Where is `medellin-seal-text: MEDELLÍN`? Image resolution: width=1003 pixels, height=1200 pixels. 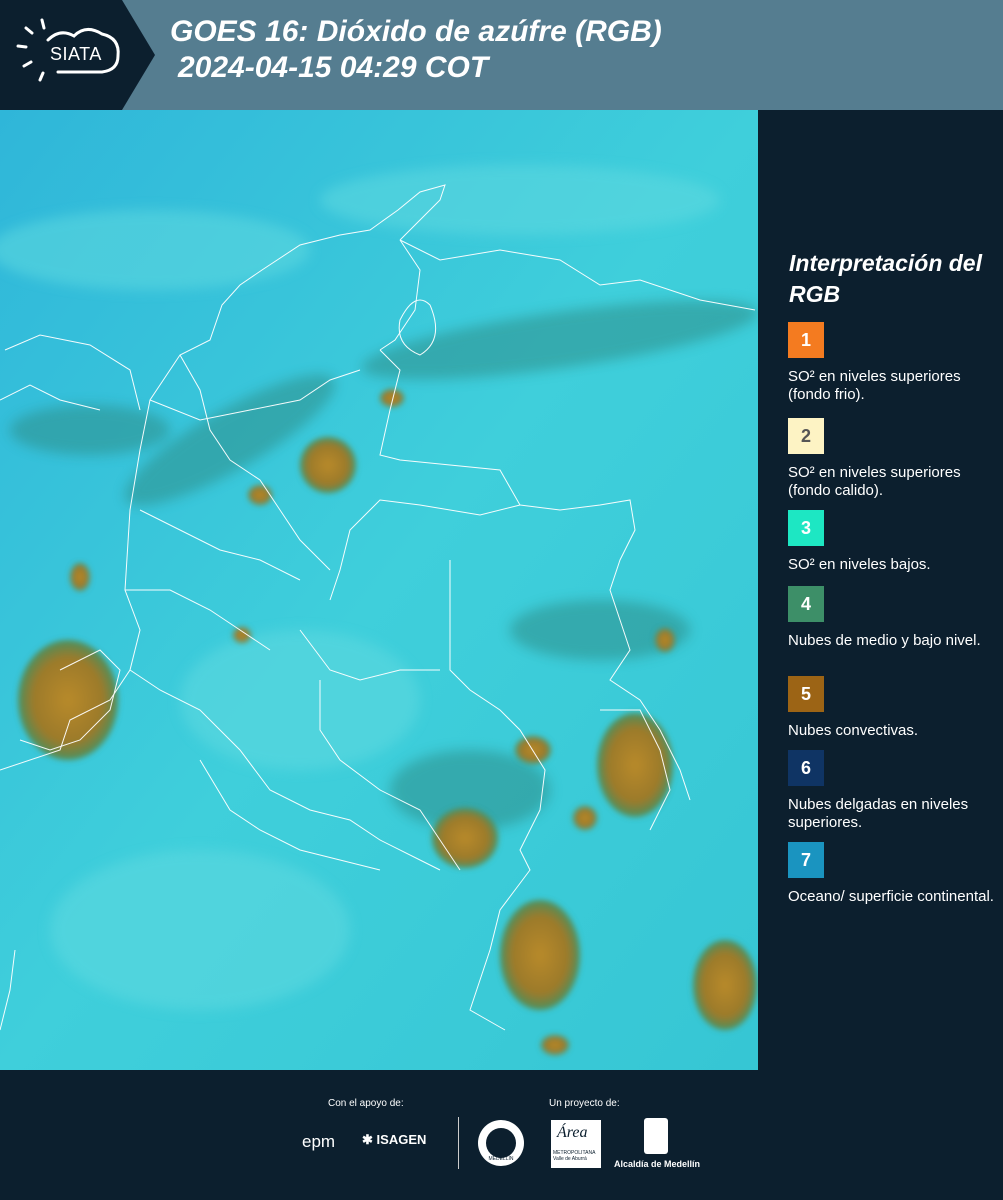 medellin-seal-text: MEDELLÍN is located at coordinates (501, 1159).